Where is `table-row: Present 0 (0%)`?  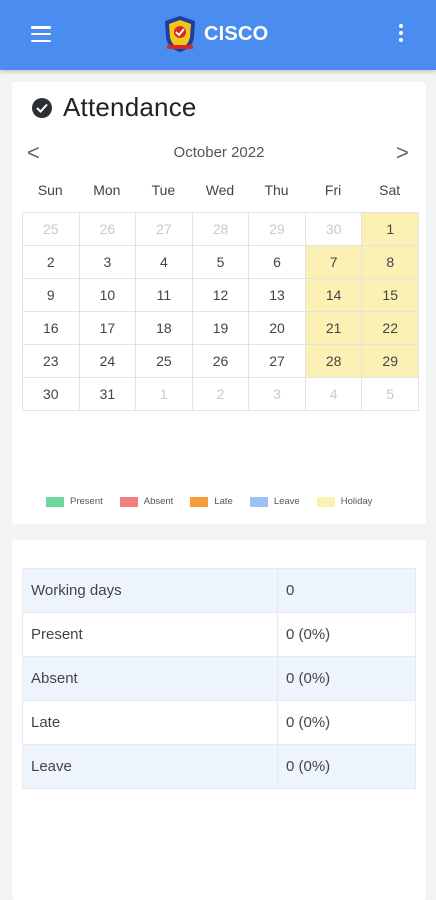
table-row: Present 0 (0%) is located at coordinates (219, 634).